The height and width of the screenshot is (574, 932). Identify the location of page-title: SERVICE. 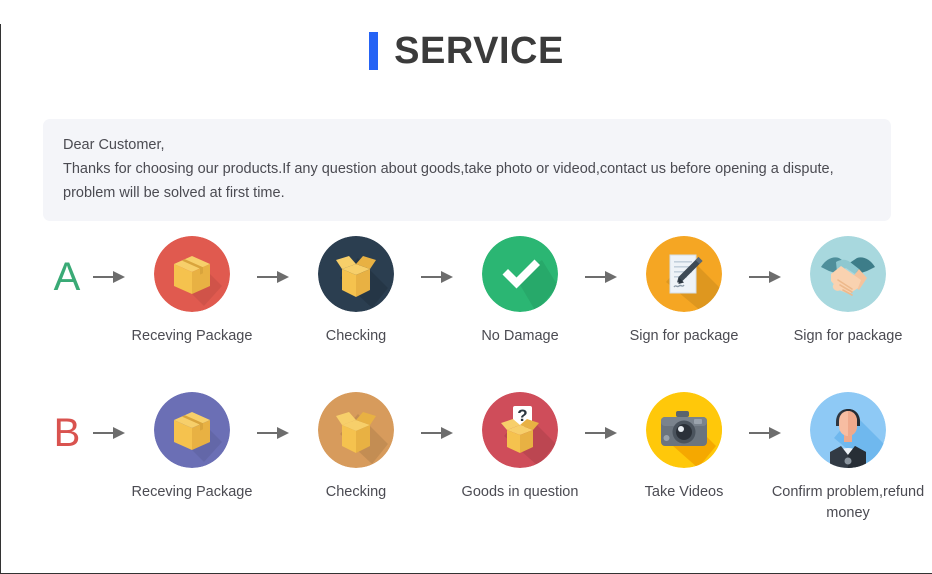
(466, 51).